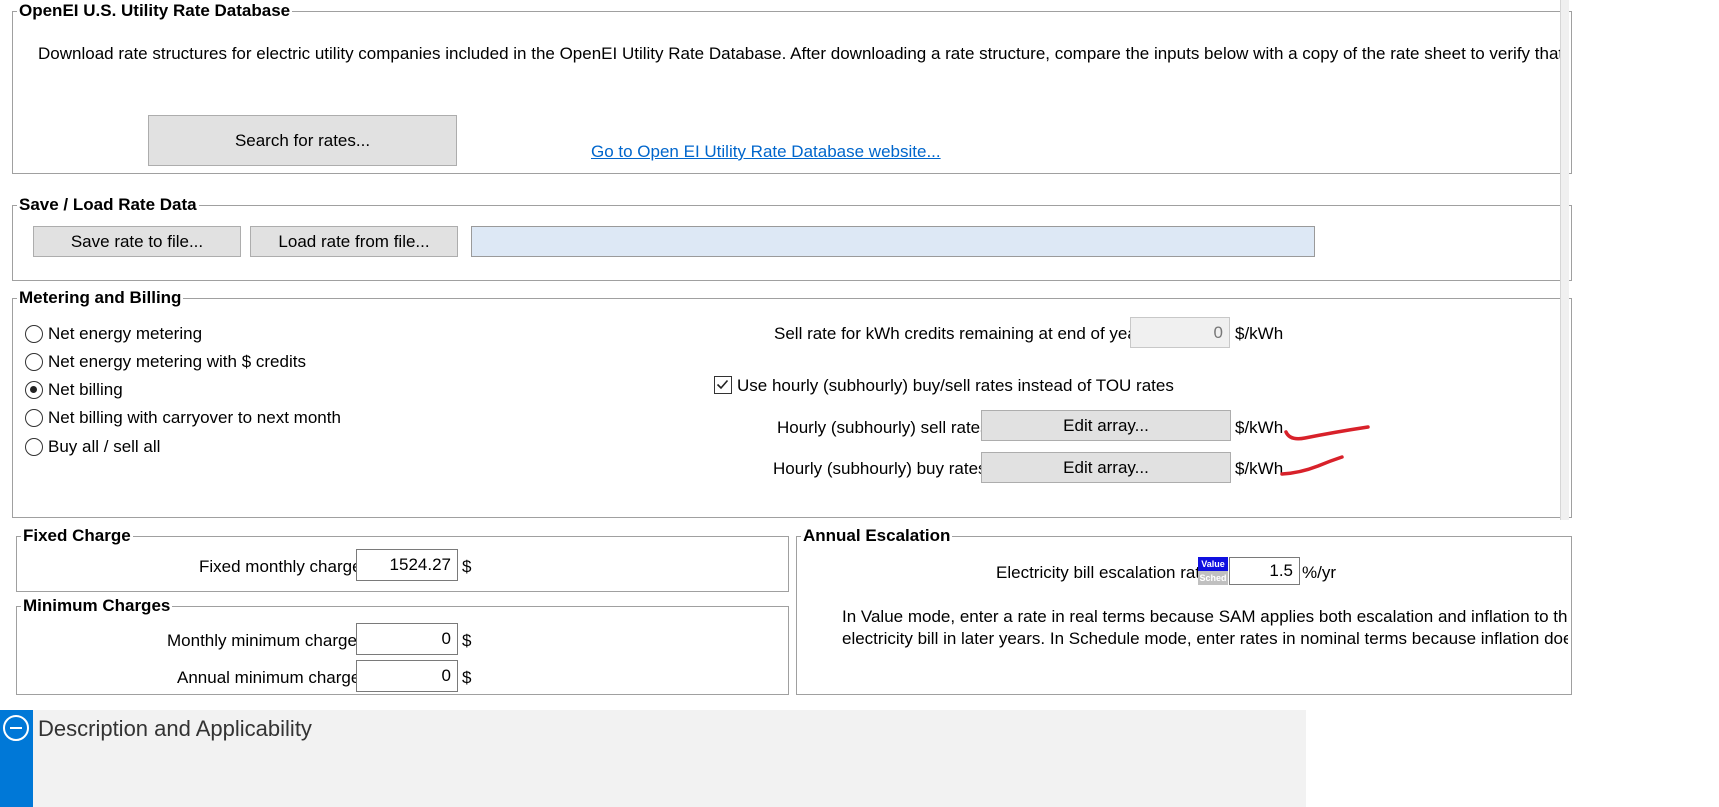 This screenshot has height=807, width=1719. Describe the element at coordinates (880, 468) in the screenshot. I see `buy-rates-label: Hourly (subhourly) buy rates` at that location.